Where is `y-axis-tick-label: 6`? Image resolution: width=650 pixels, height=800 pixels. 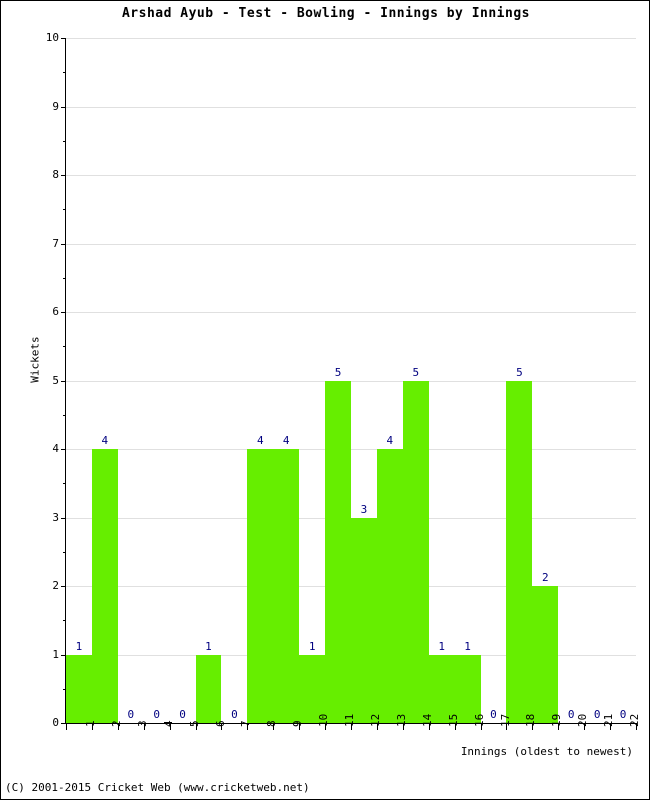 y-axis-tick-label: 6 is located at coordinates (55, 311).